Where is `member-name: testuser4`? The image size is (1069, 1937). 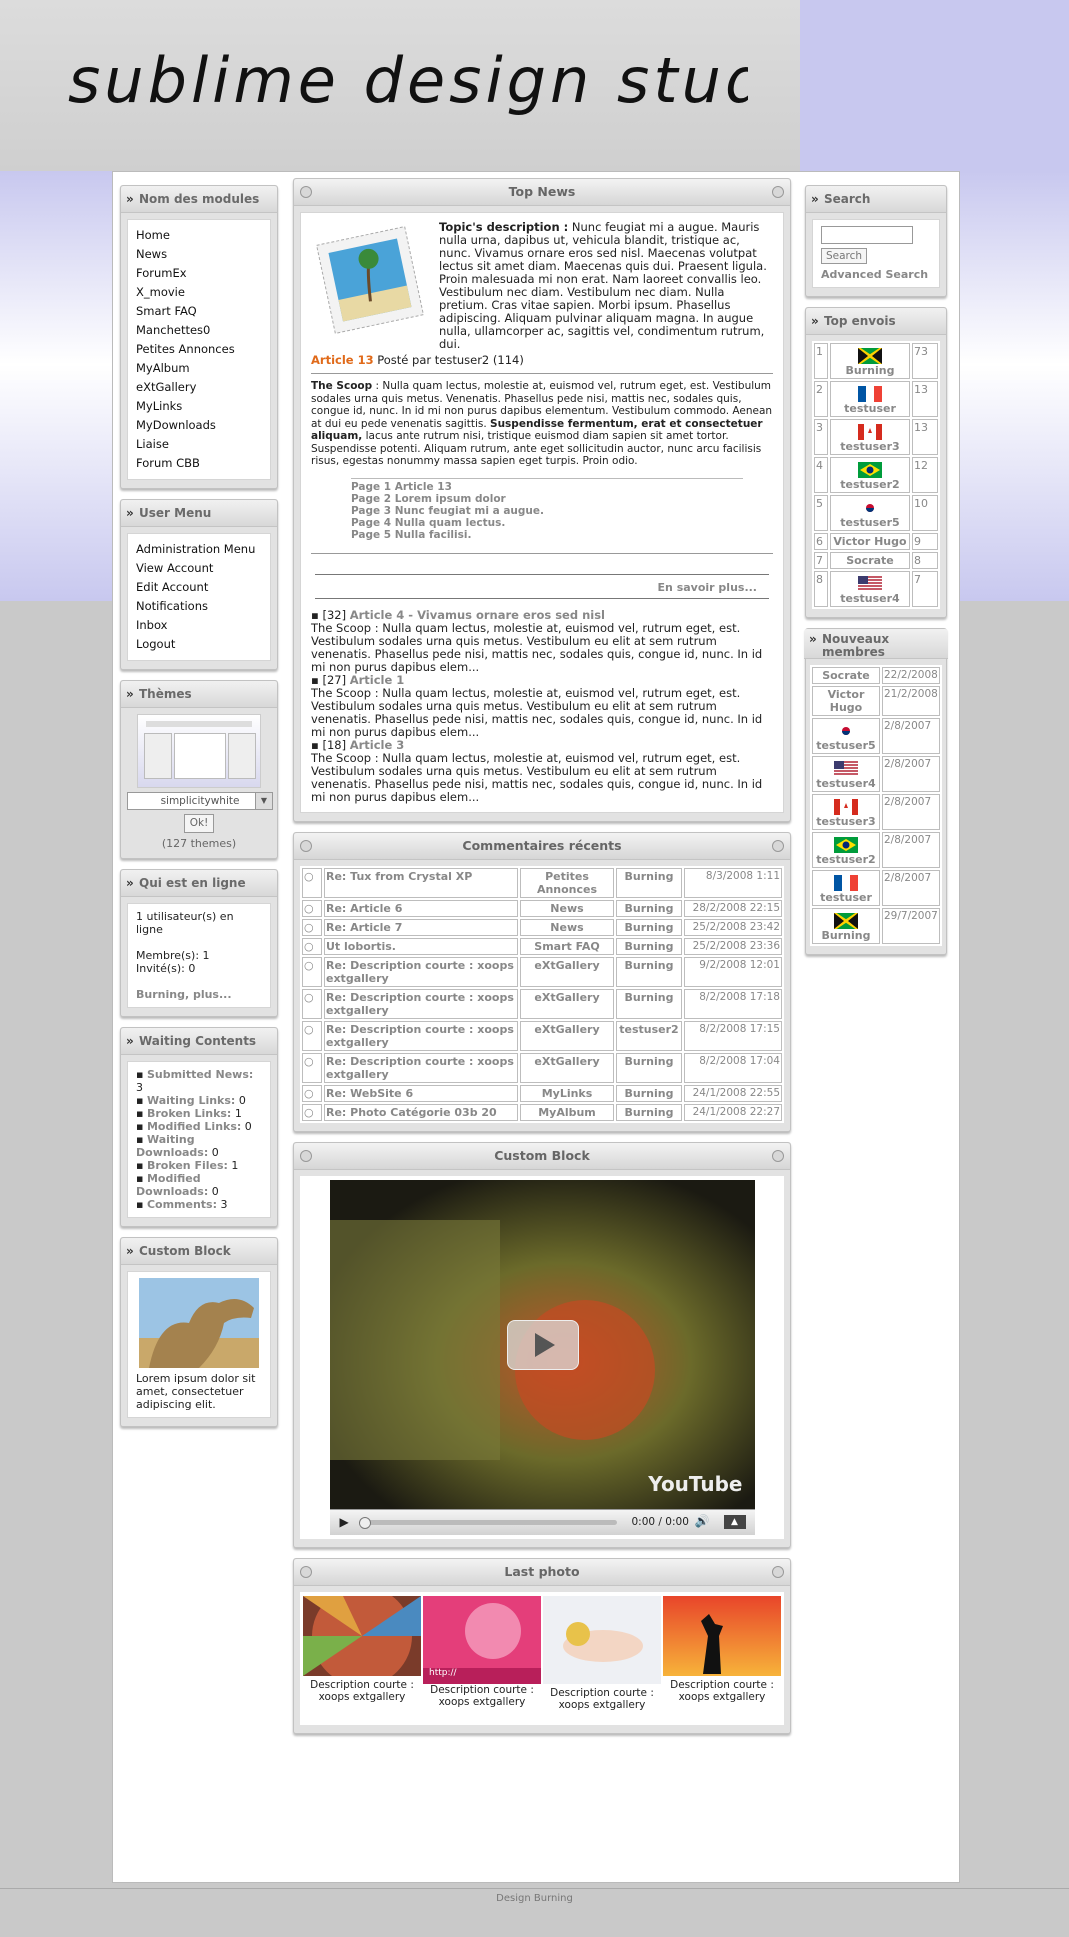
member-name: testuser4 is located at coordinates (846, 783).